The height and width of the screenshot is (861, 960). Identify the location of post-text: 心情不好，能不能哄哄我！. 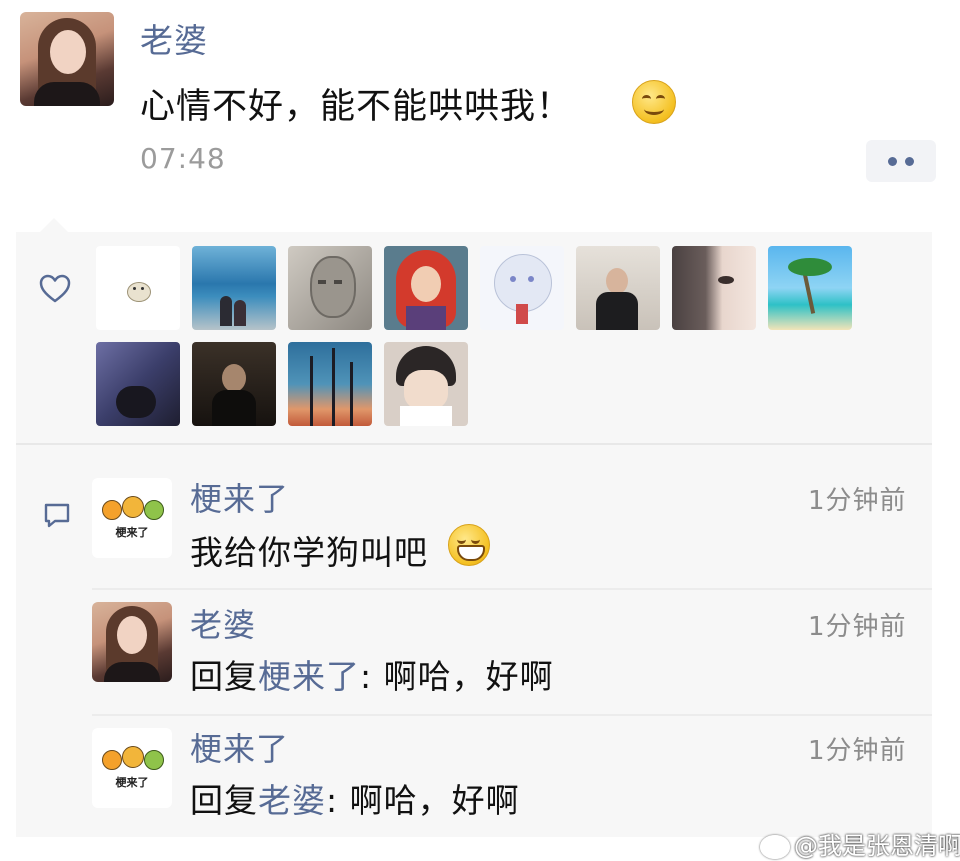
(356, 107).